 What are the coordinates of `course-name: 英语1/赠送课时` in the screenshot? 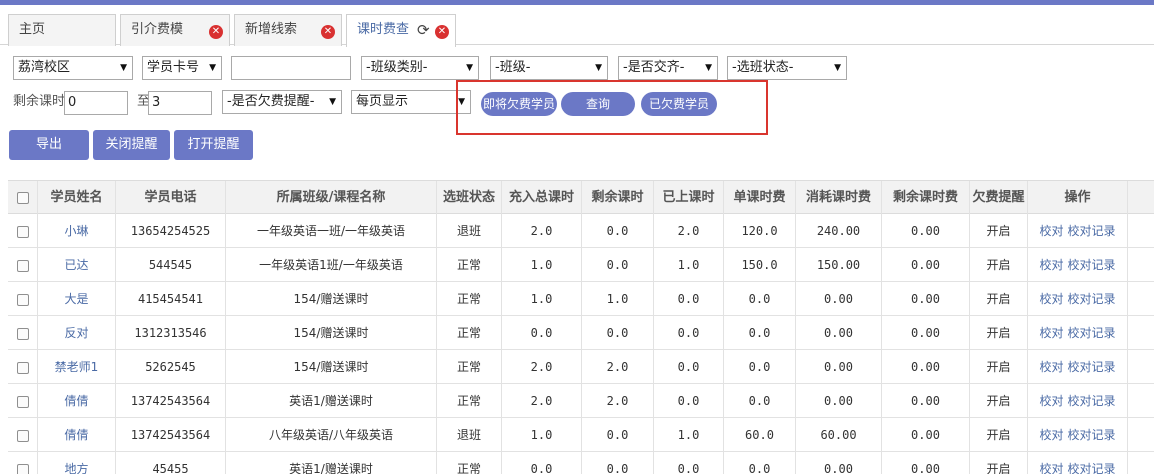 It's located at (331, 463).